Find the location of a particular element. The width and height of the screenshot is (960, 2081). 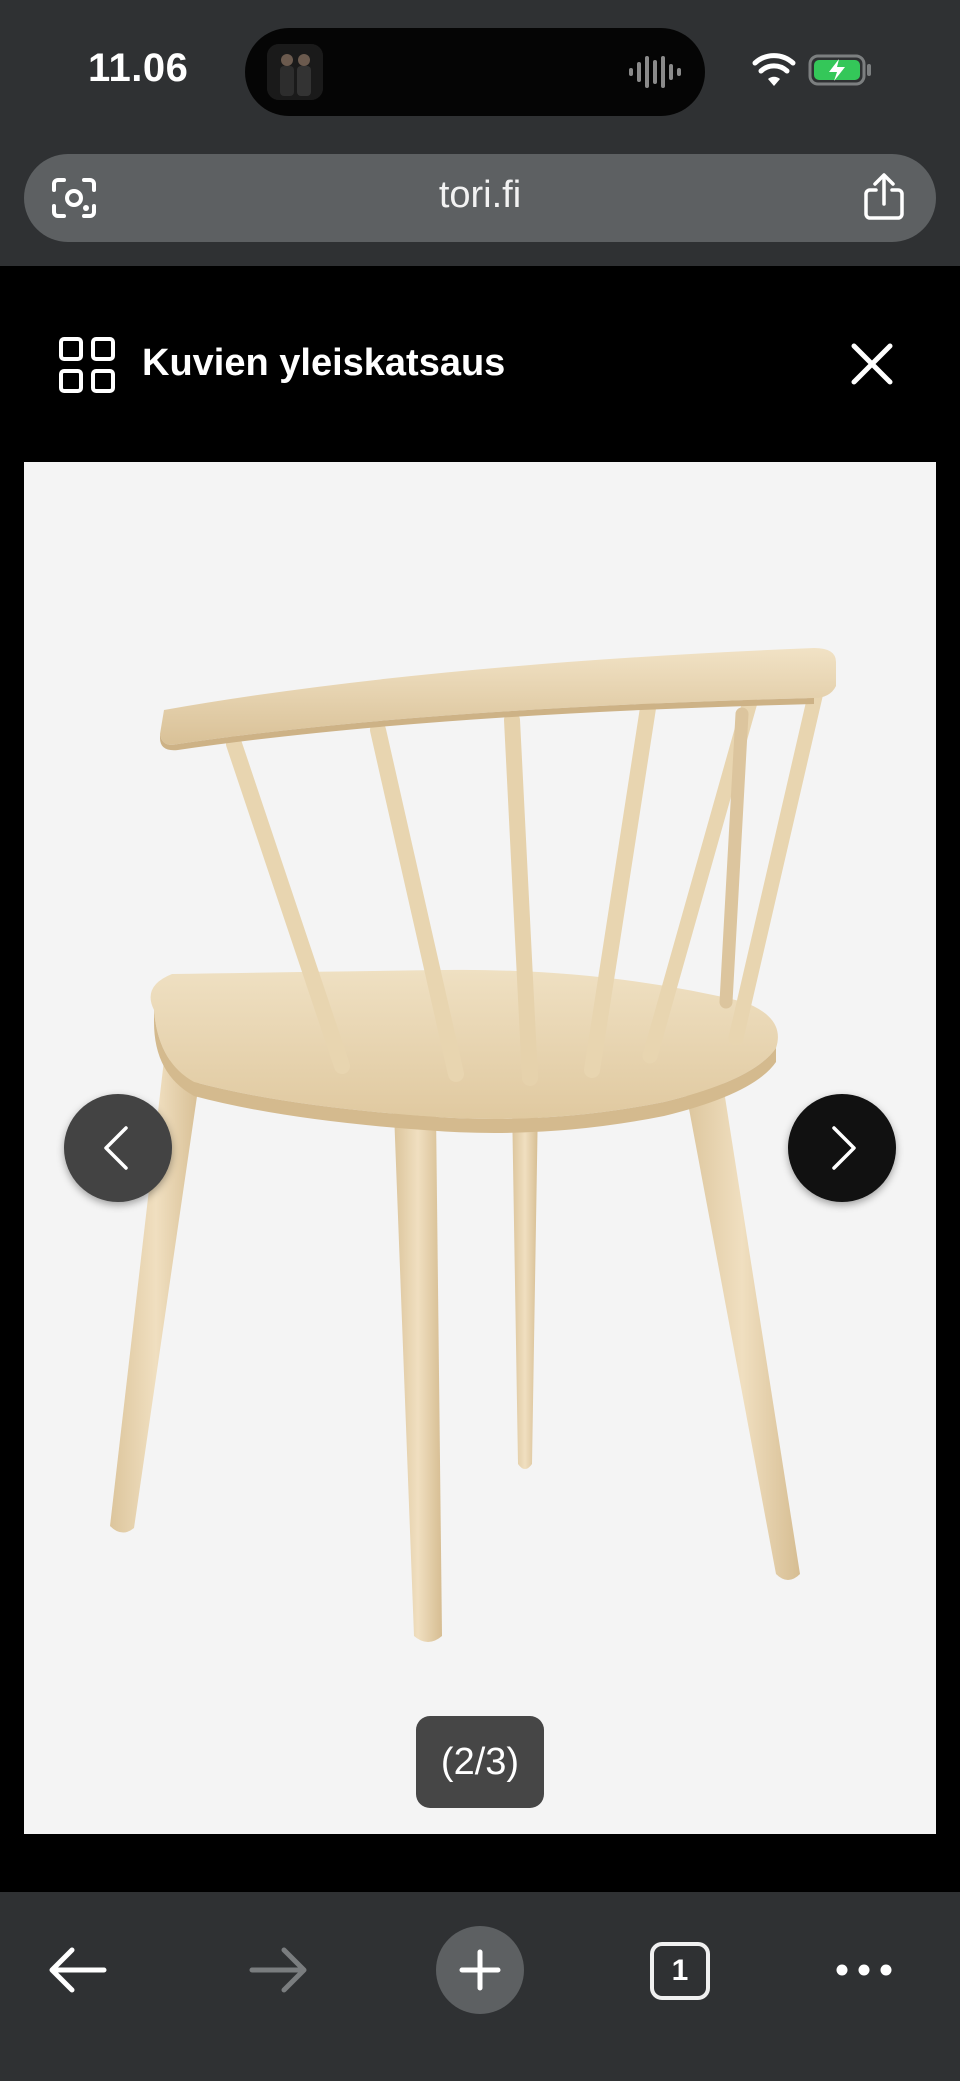

next-image-button is located at coordinates (842, 1148).